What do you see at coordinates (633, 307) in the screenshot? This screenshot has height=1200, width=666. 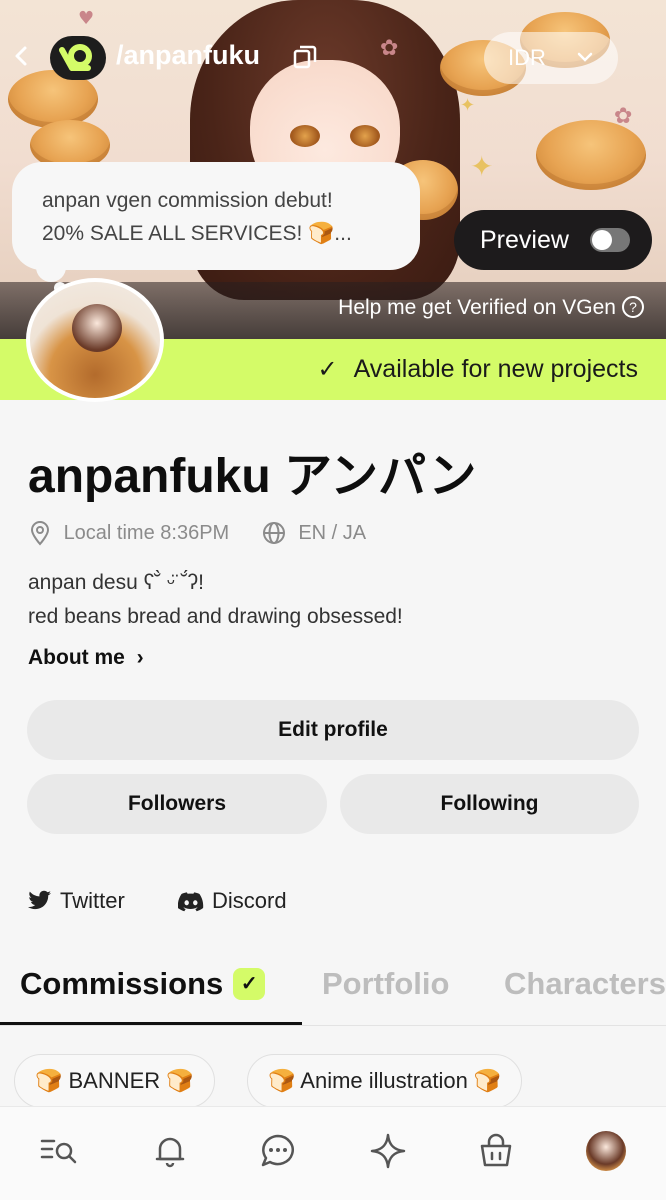 I see `help-icon: ?` at bounding box center [633, 307].